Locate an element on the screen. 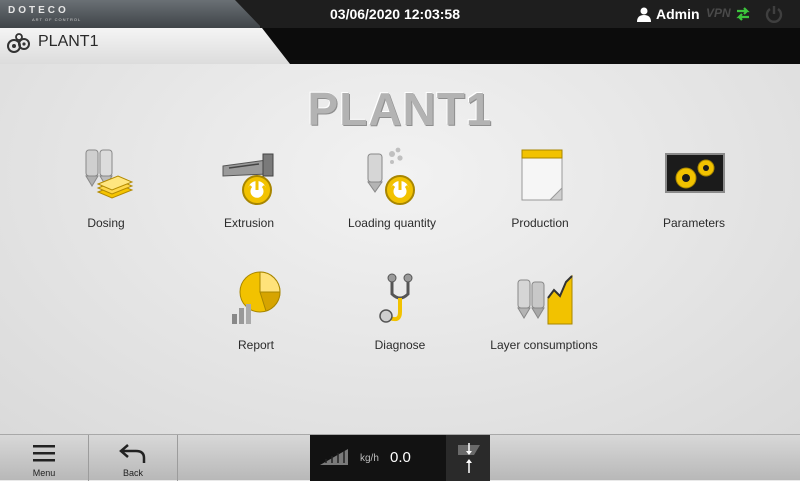 The height and width of the screenshot is (481, 800). diagnose-icon is located at coordinates (396, 298).